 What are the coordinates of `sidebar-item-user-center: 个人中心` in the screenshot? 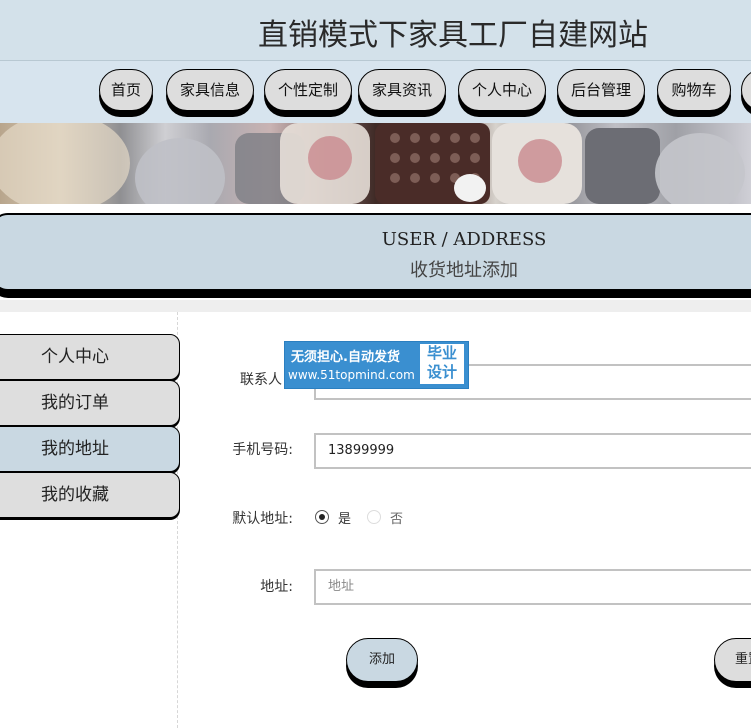 It's located at (90, 357).